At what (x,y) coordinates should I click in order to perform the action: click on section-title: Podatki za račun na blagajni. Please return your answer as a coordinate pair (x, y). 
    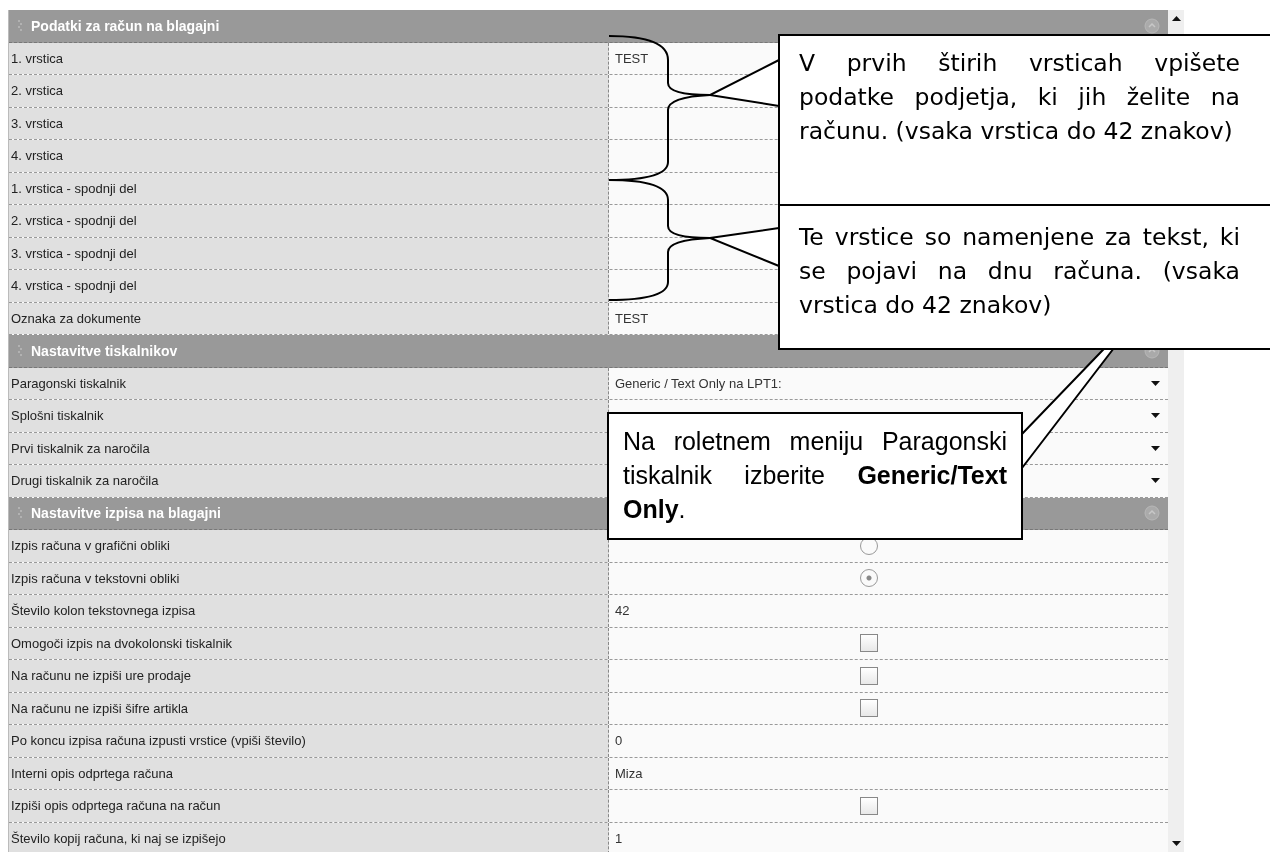
    Looking at the image, I should click on (125, 25).